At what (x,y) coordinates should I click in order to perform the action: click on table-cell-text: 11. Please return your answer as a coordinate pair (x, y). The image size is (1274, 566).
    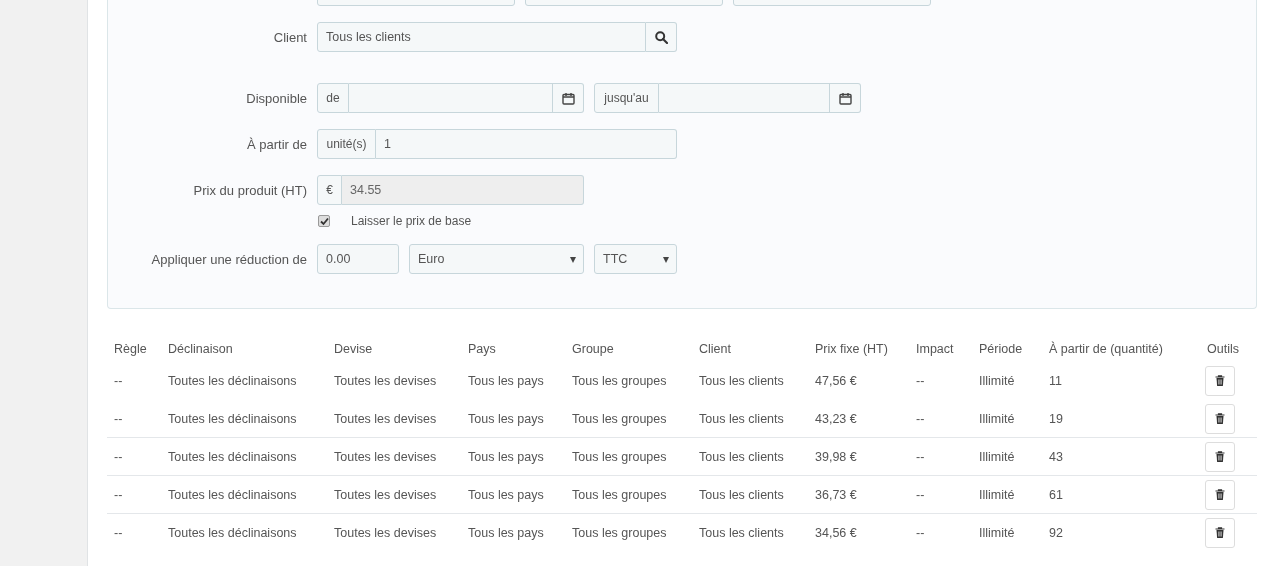
    Looking at the image, I should click on (1056, 380).